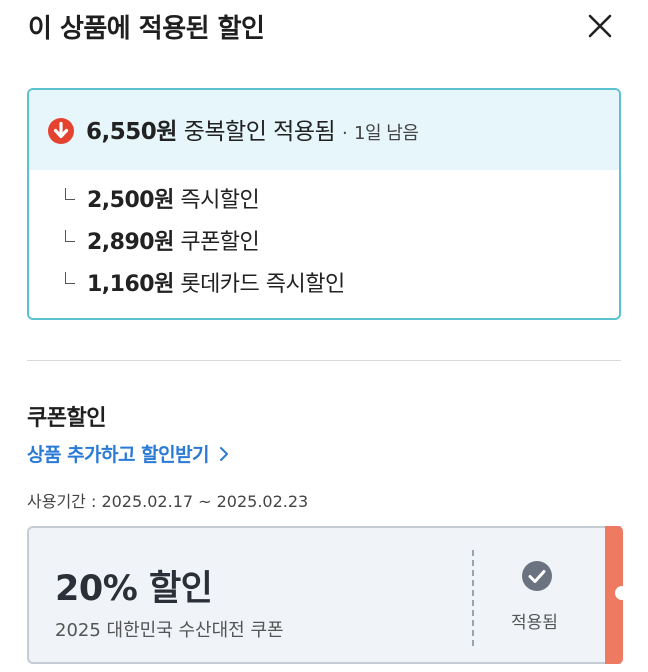 The image size is (648, 672). Describe the element at coordinates (324, 360) in the screenshot. I see `section-divider` at that location.